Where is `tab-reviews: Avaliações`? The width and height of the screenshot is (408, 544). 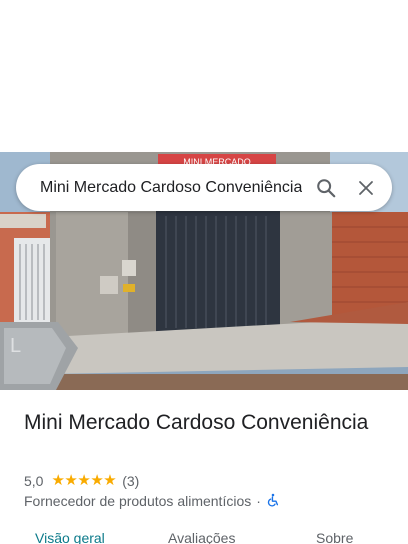 tab-reviews: Avaliações is located at coordinates (201, 537).